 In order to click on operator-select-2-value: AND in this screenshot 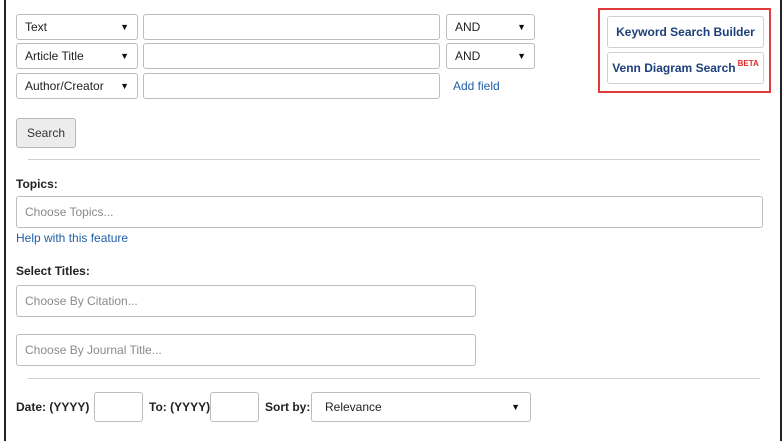, I will do `click(468, 56)`.